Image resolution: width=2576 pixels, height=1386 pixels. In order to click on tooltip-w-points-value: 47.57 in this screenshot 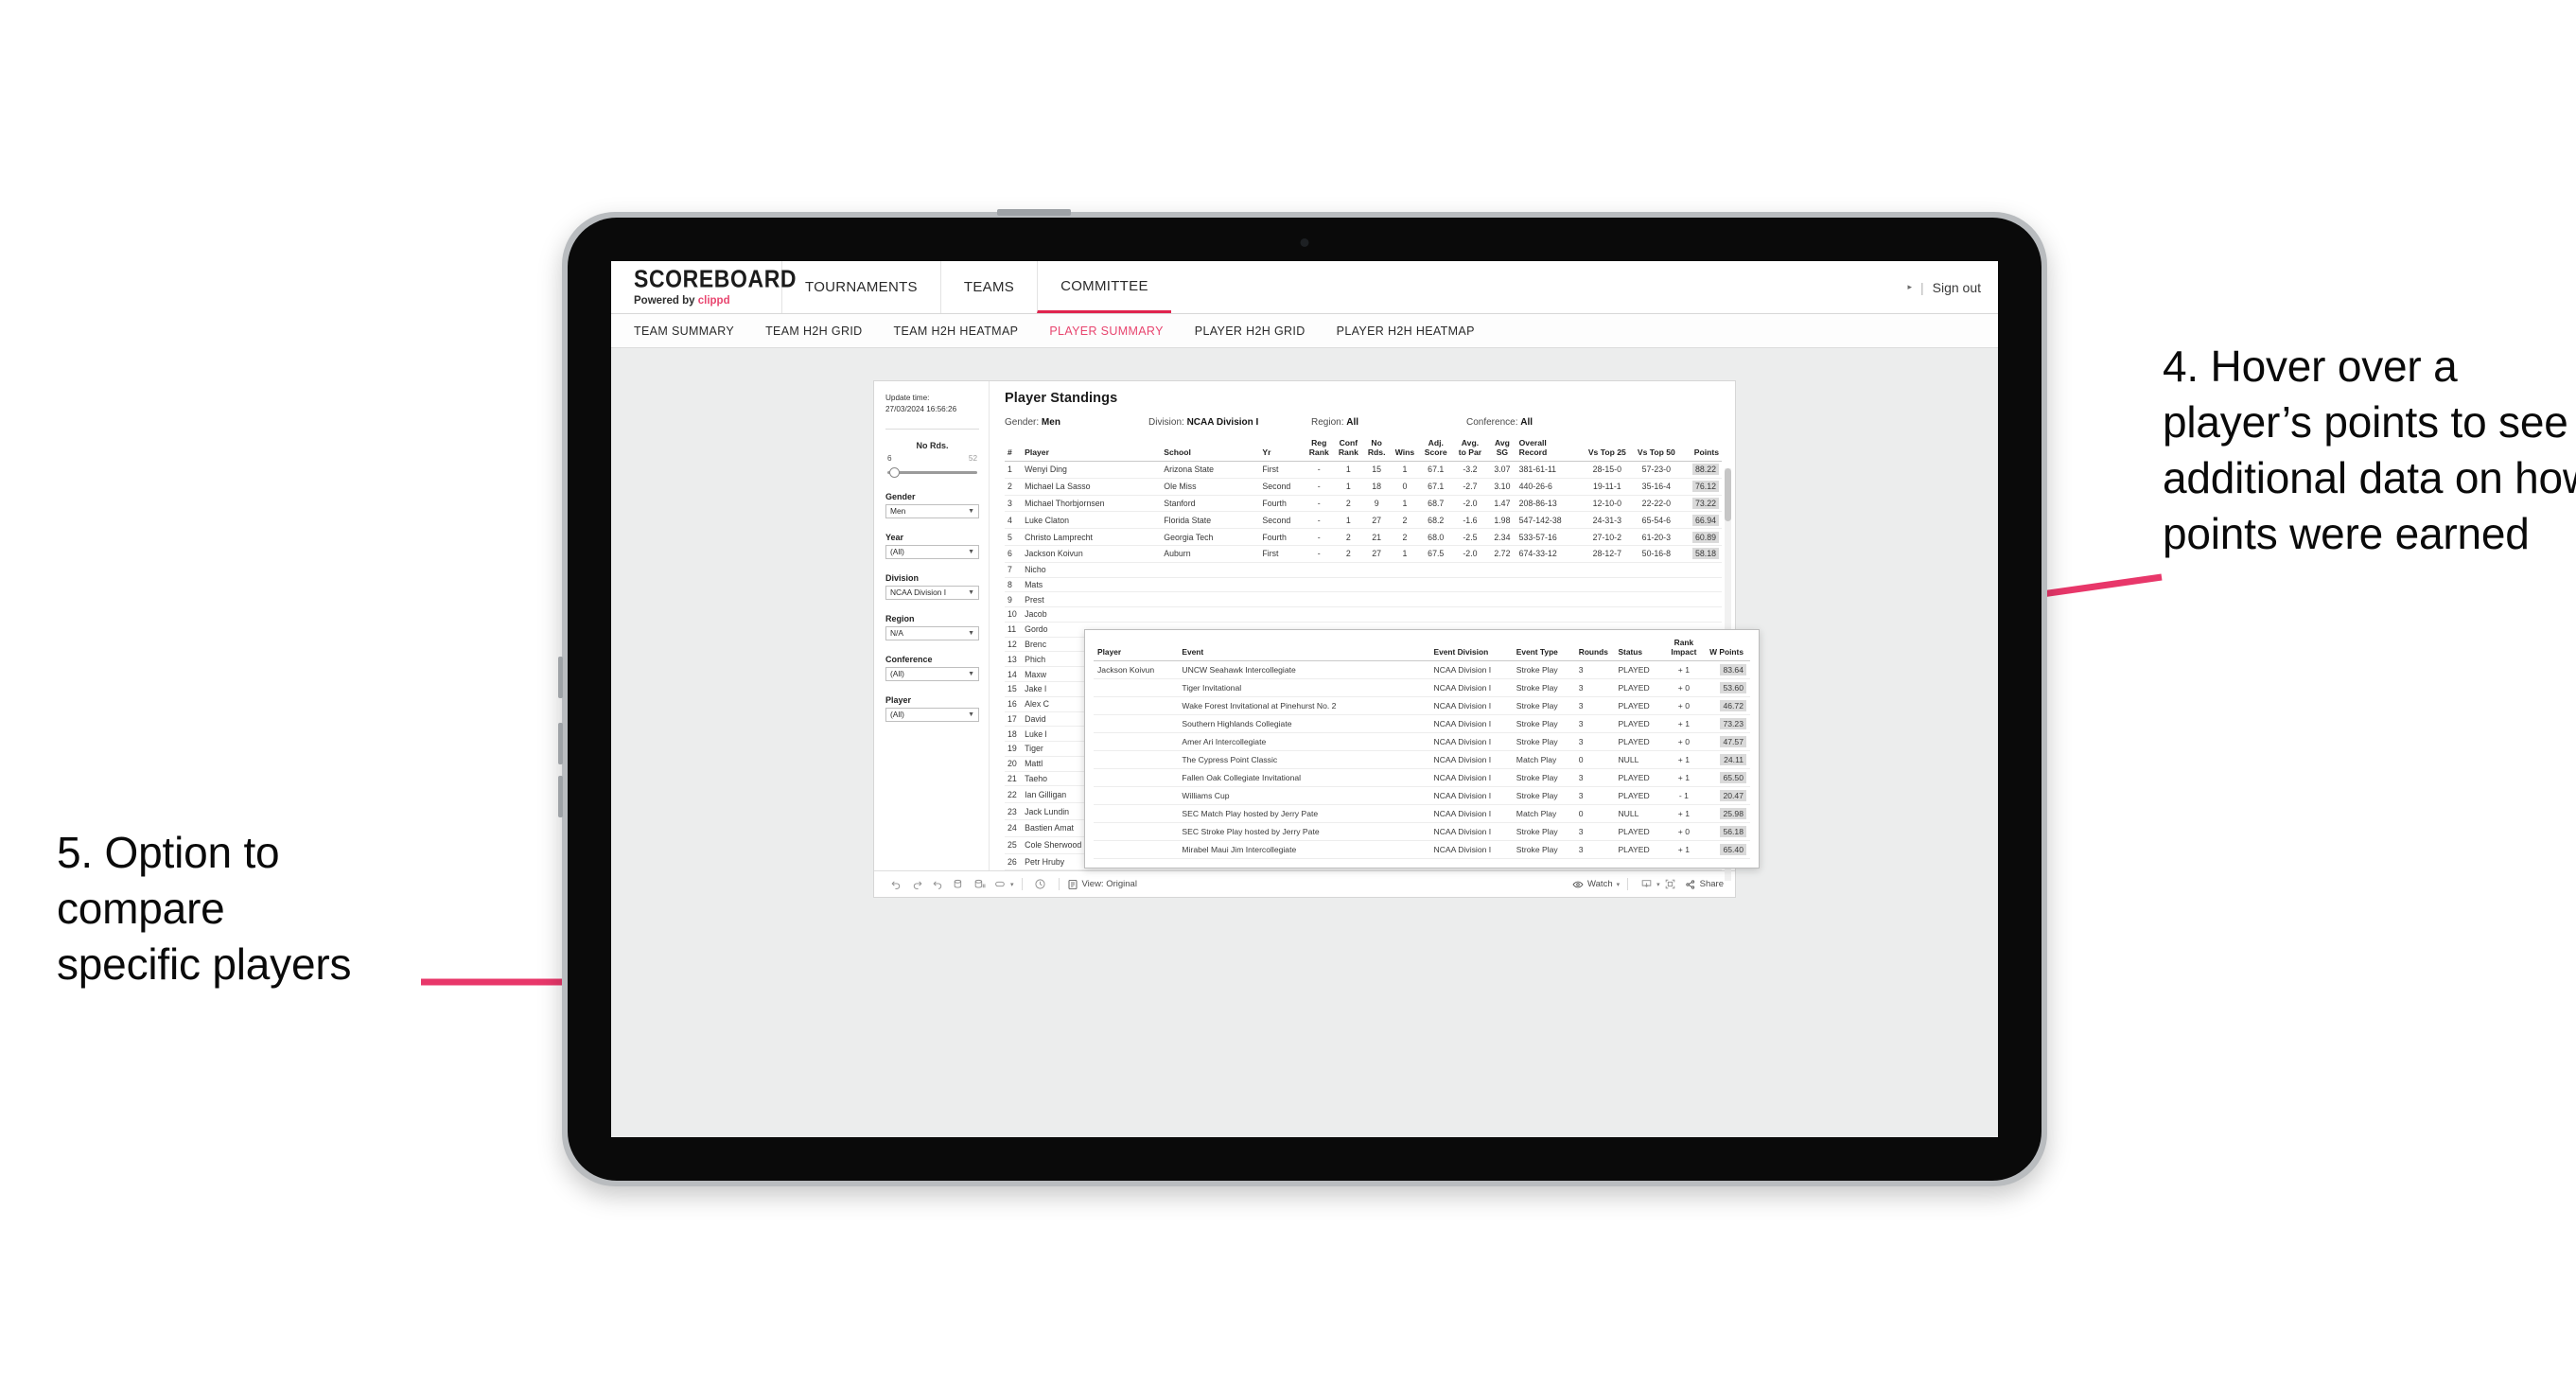, I will do `click(1733, 741)`.